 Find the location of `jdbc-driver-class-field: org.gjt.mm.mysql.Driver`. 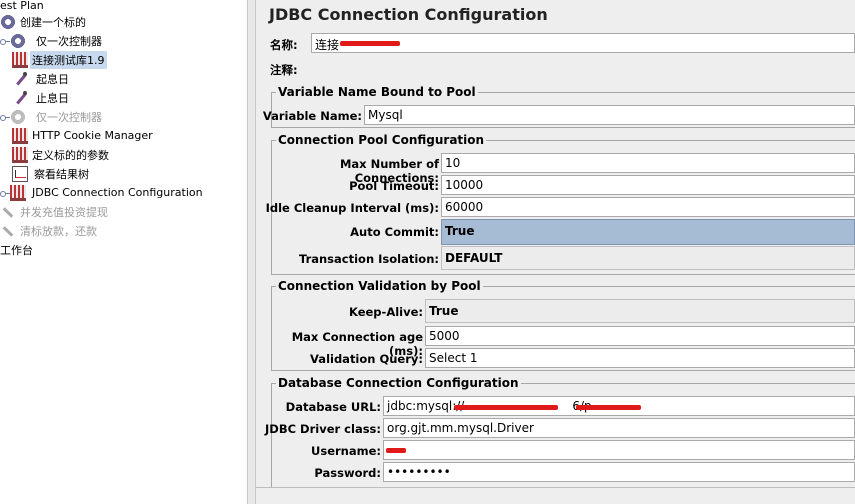

jdbc-driver-class-field: org.gjt.mm.mysql.Driver is located at coordinates (619, 428).